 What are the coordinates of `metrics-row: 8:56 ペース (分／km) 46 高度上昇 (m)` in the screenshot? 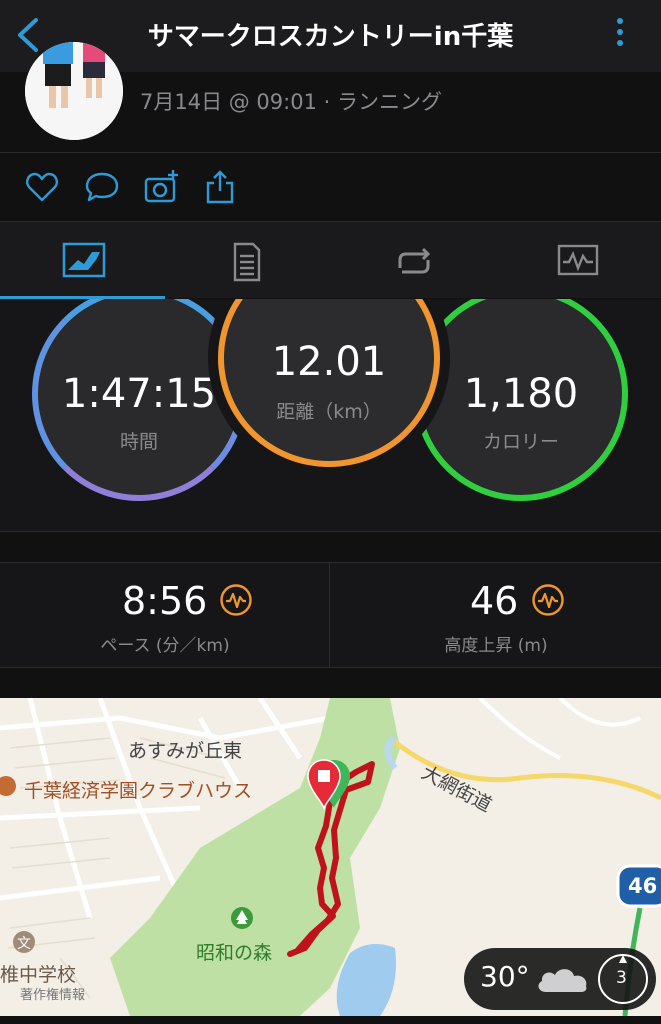 It's located at (330, 615).